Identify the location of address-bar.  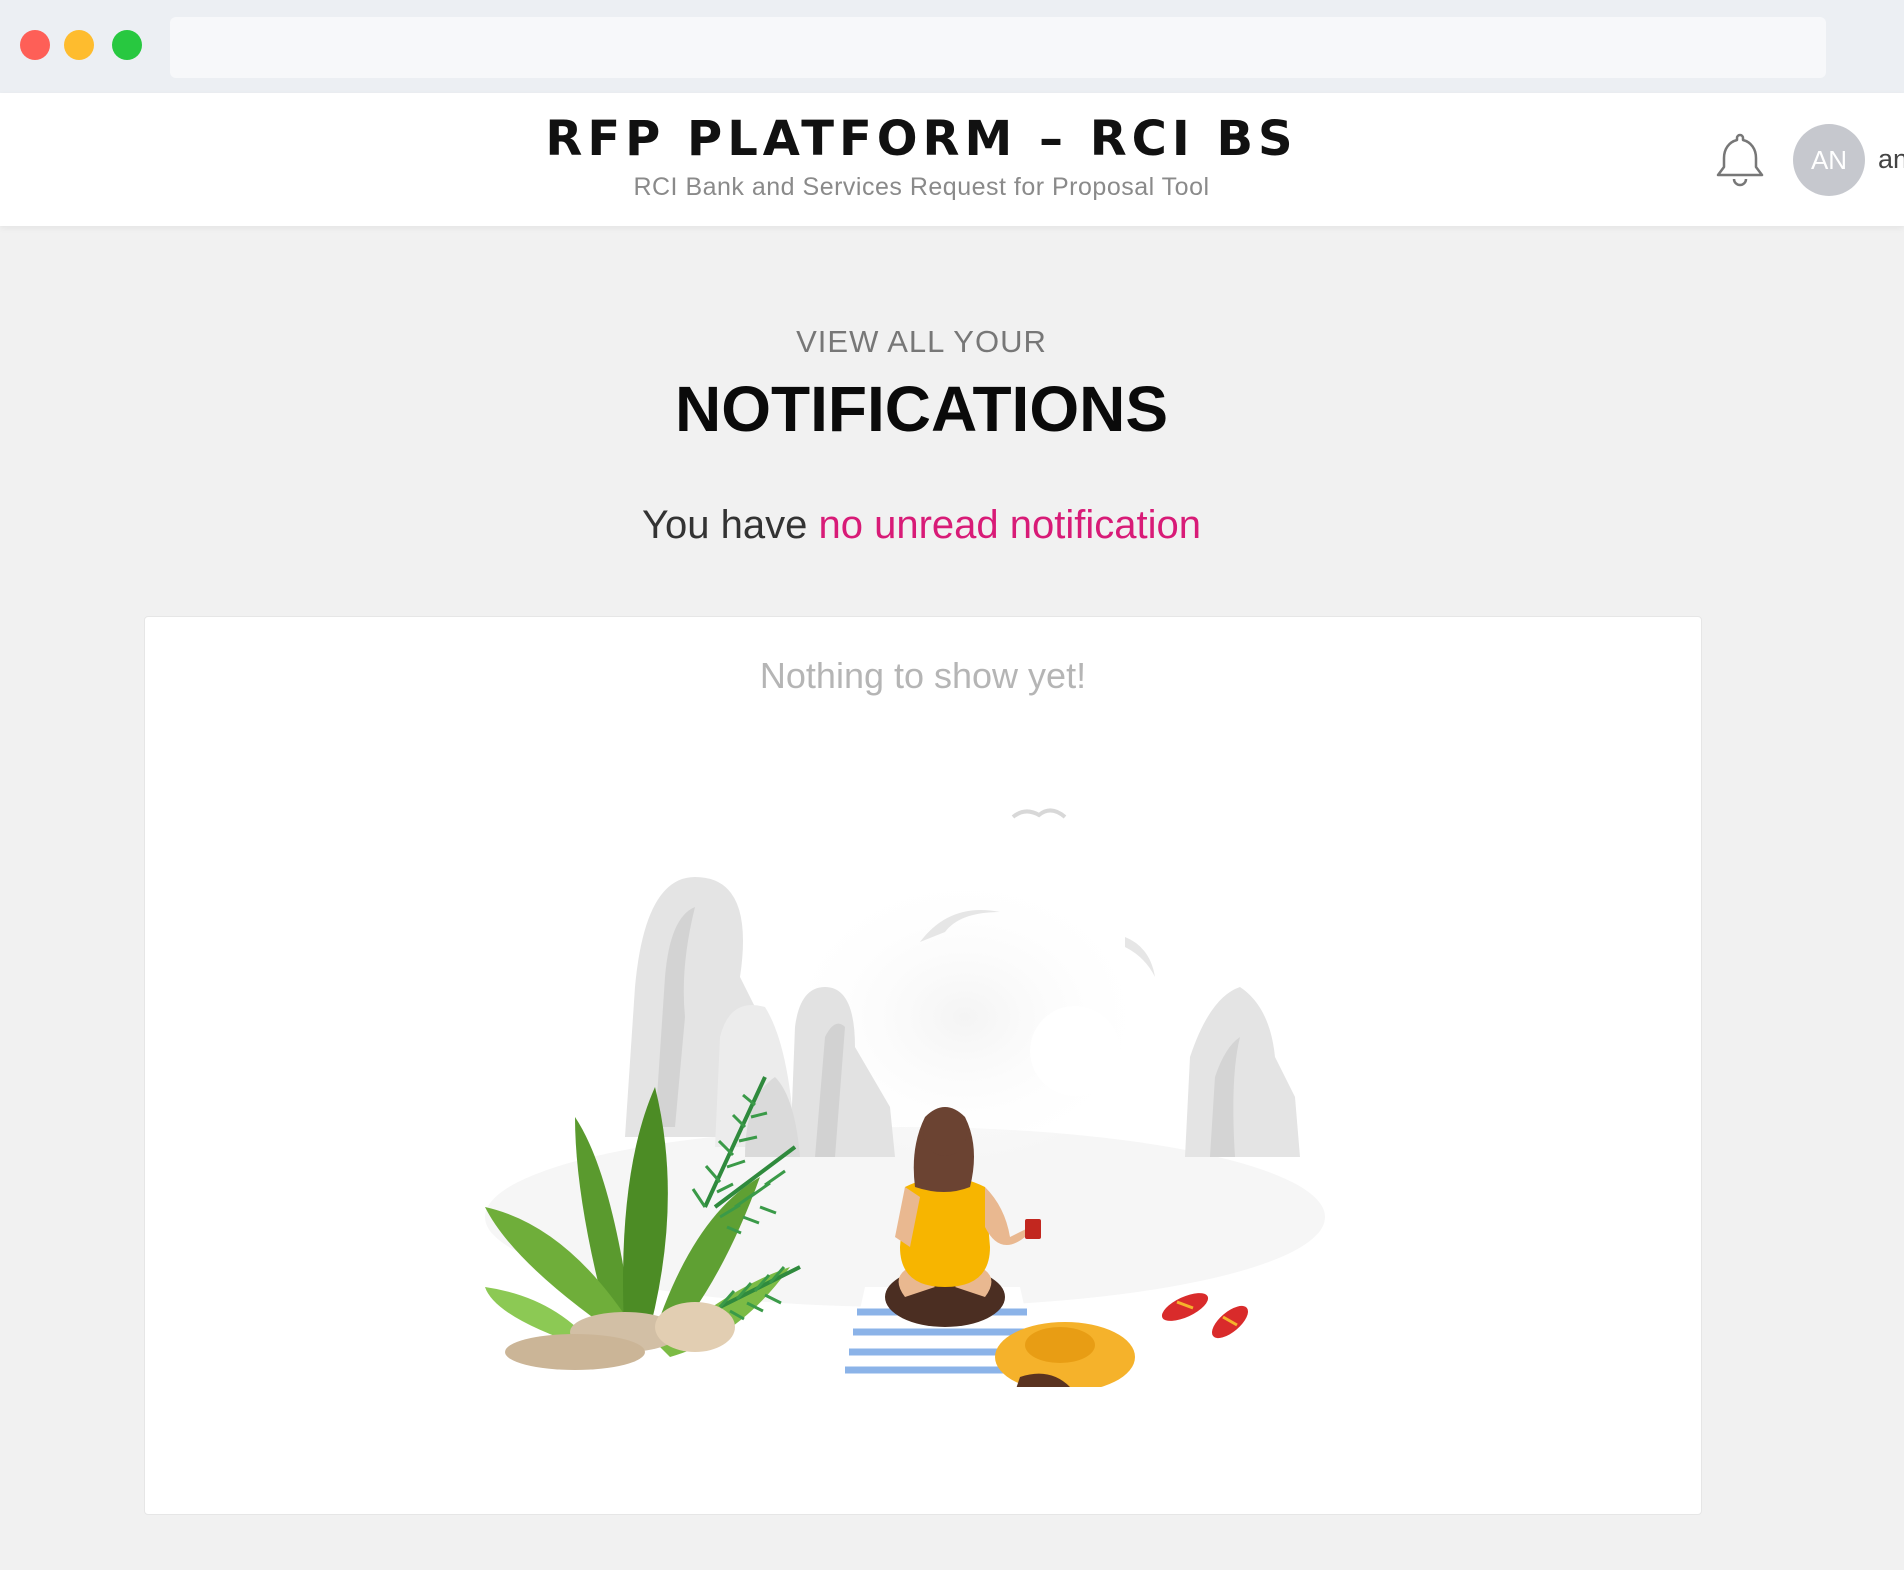
(998, 47).